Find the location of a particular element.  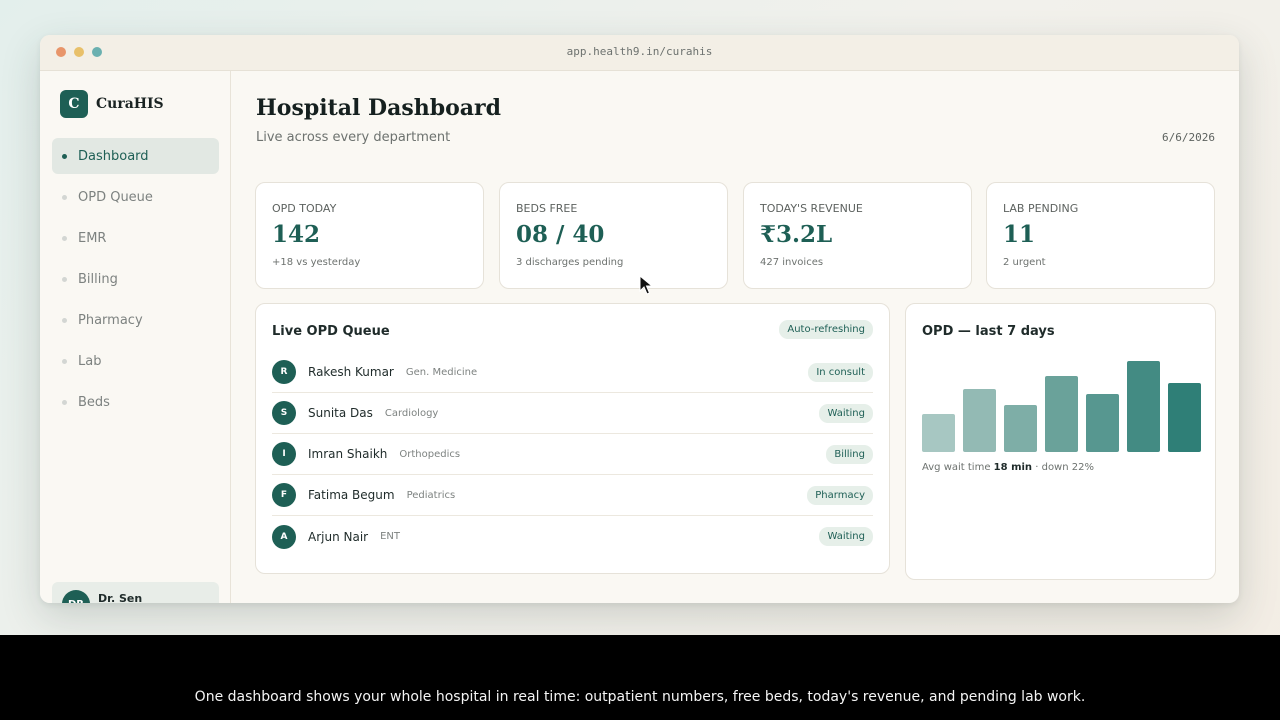

wait-time-label: Avg wait time is located at coordinates (956, 467).